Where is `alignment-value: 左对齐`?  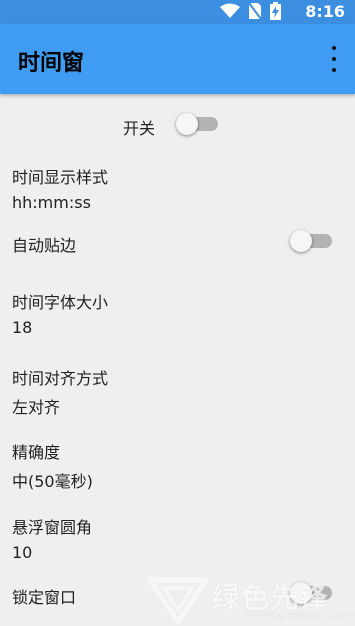 alignment-value: 左对齐 is located at coordinates (36, 407).